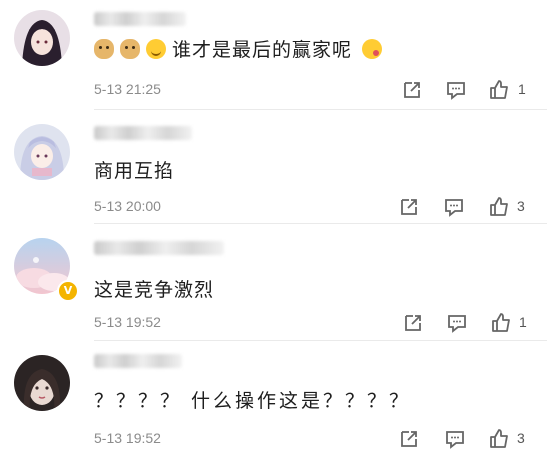 The height and width of the screenshot is (459, 547). Describe the element at coordinates (127, 89) in the screenshot. I see `comment-time: 5-13 21:25` at that location.